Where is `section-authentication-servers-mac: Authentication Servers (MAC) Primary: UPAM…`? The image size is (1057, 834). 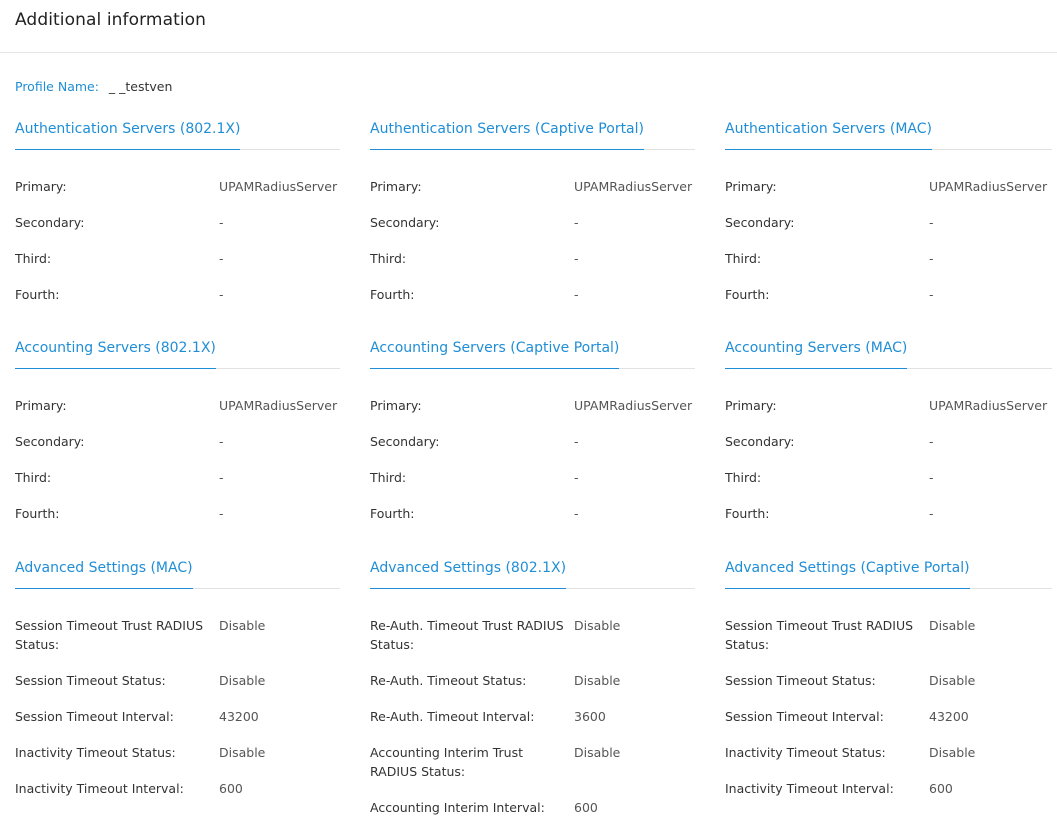
section-authentication-servers-mac: Authentication Servers (MAC) Primary: UPAM… is located at coordinates (888, 219).